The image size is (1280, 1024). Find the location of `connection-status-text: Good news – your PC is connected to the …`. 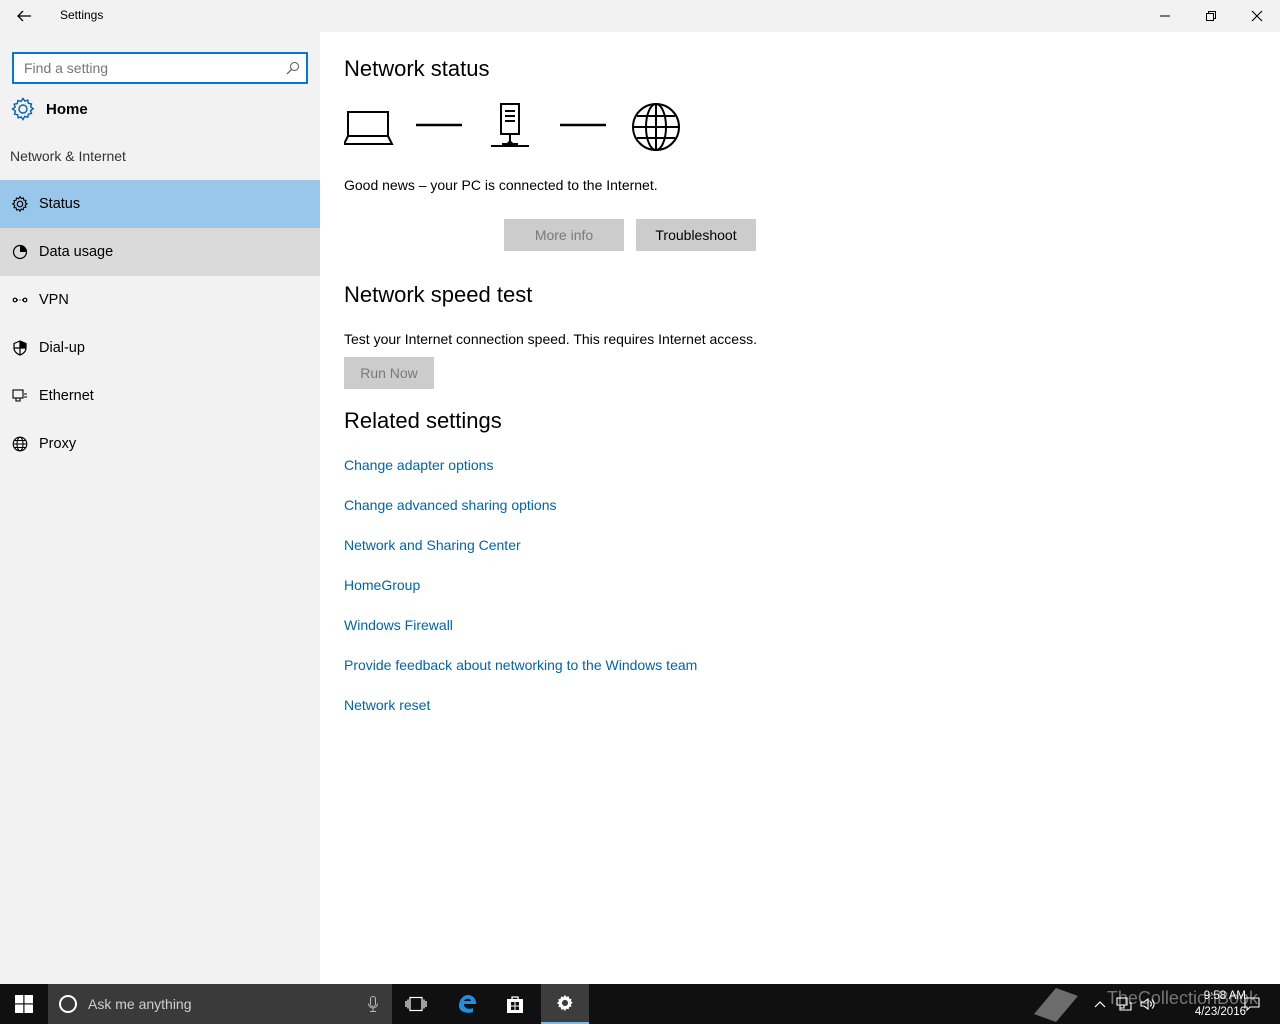

connection-status-text: Good news – your PC is connected to the … is located at coordinates (501, 185).